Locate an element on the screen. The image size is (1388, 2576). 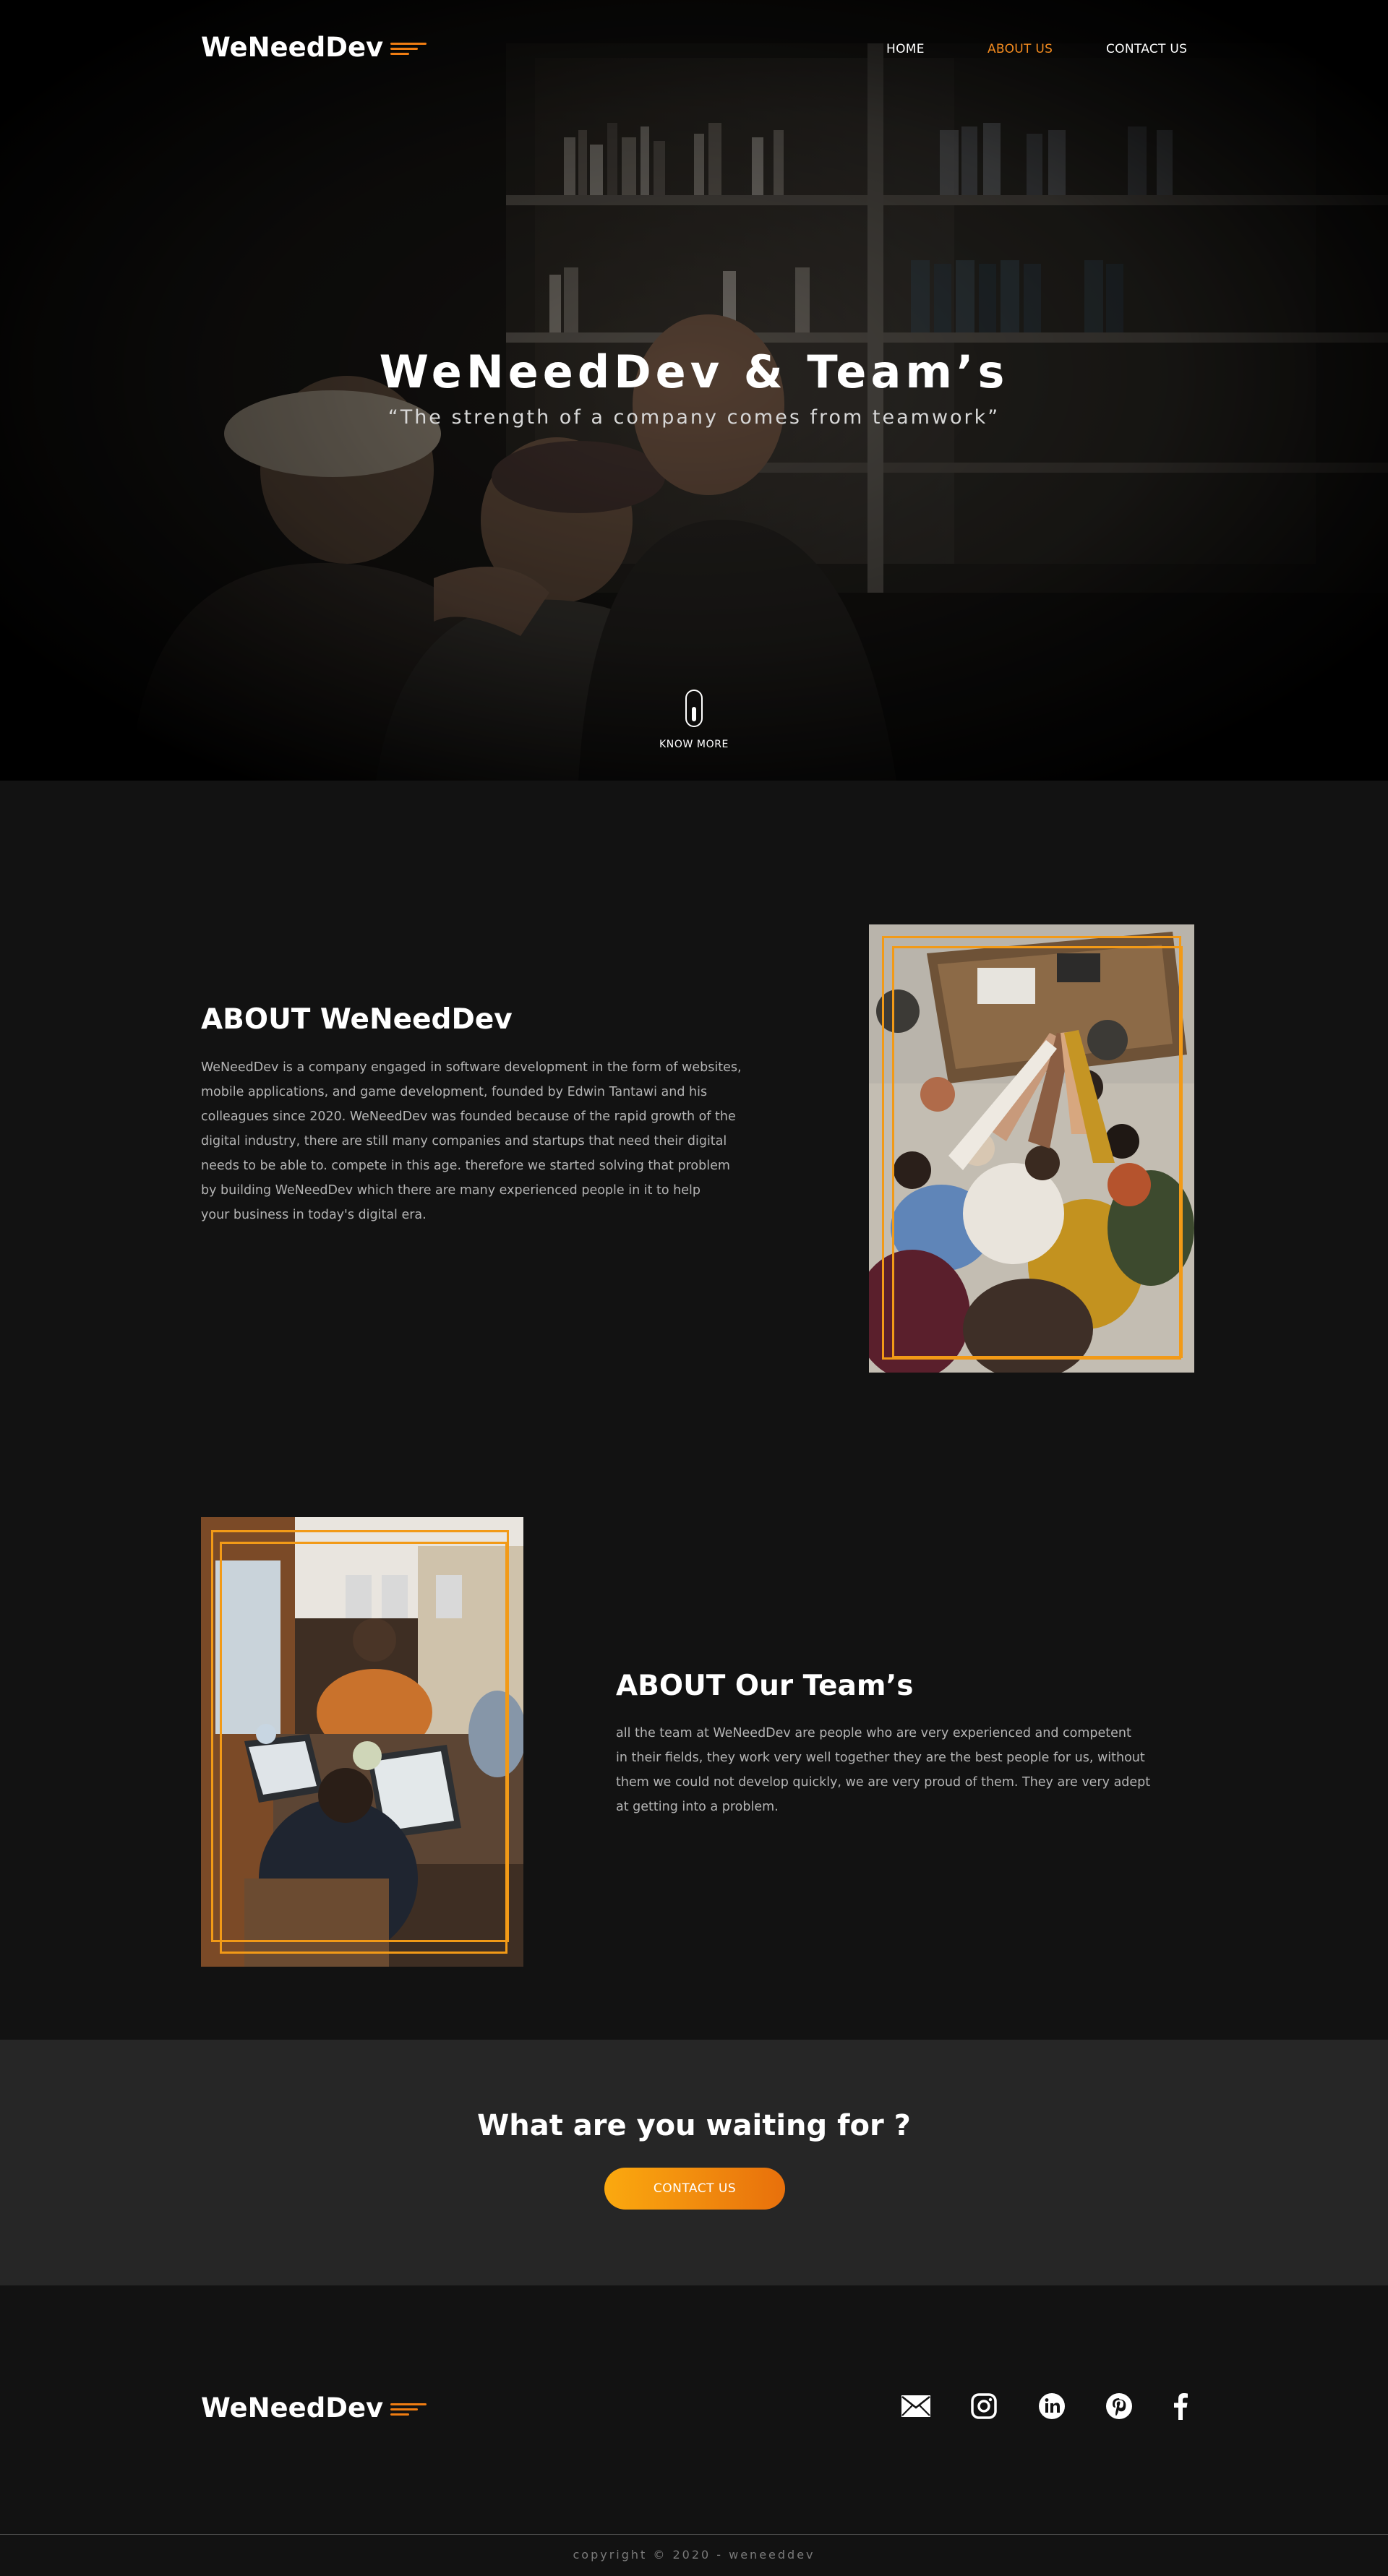
scroll-mouse-icon is located at coordinates (694, 709).